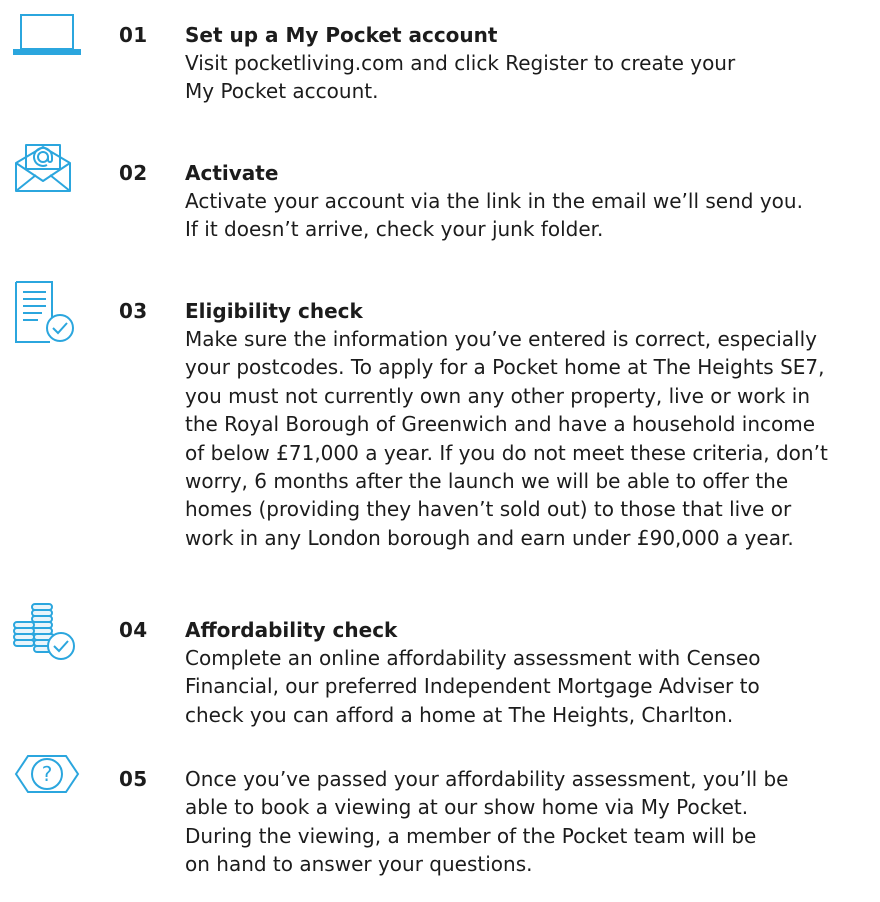 The width and height of the screenshot is (880, 902). Describe the element at coordinates (45, 630) in the screenshot. I see `coins-check-icon` at that location.